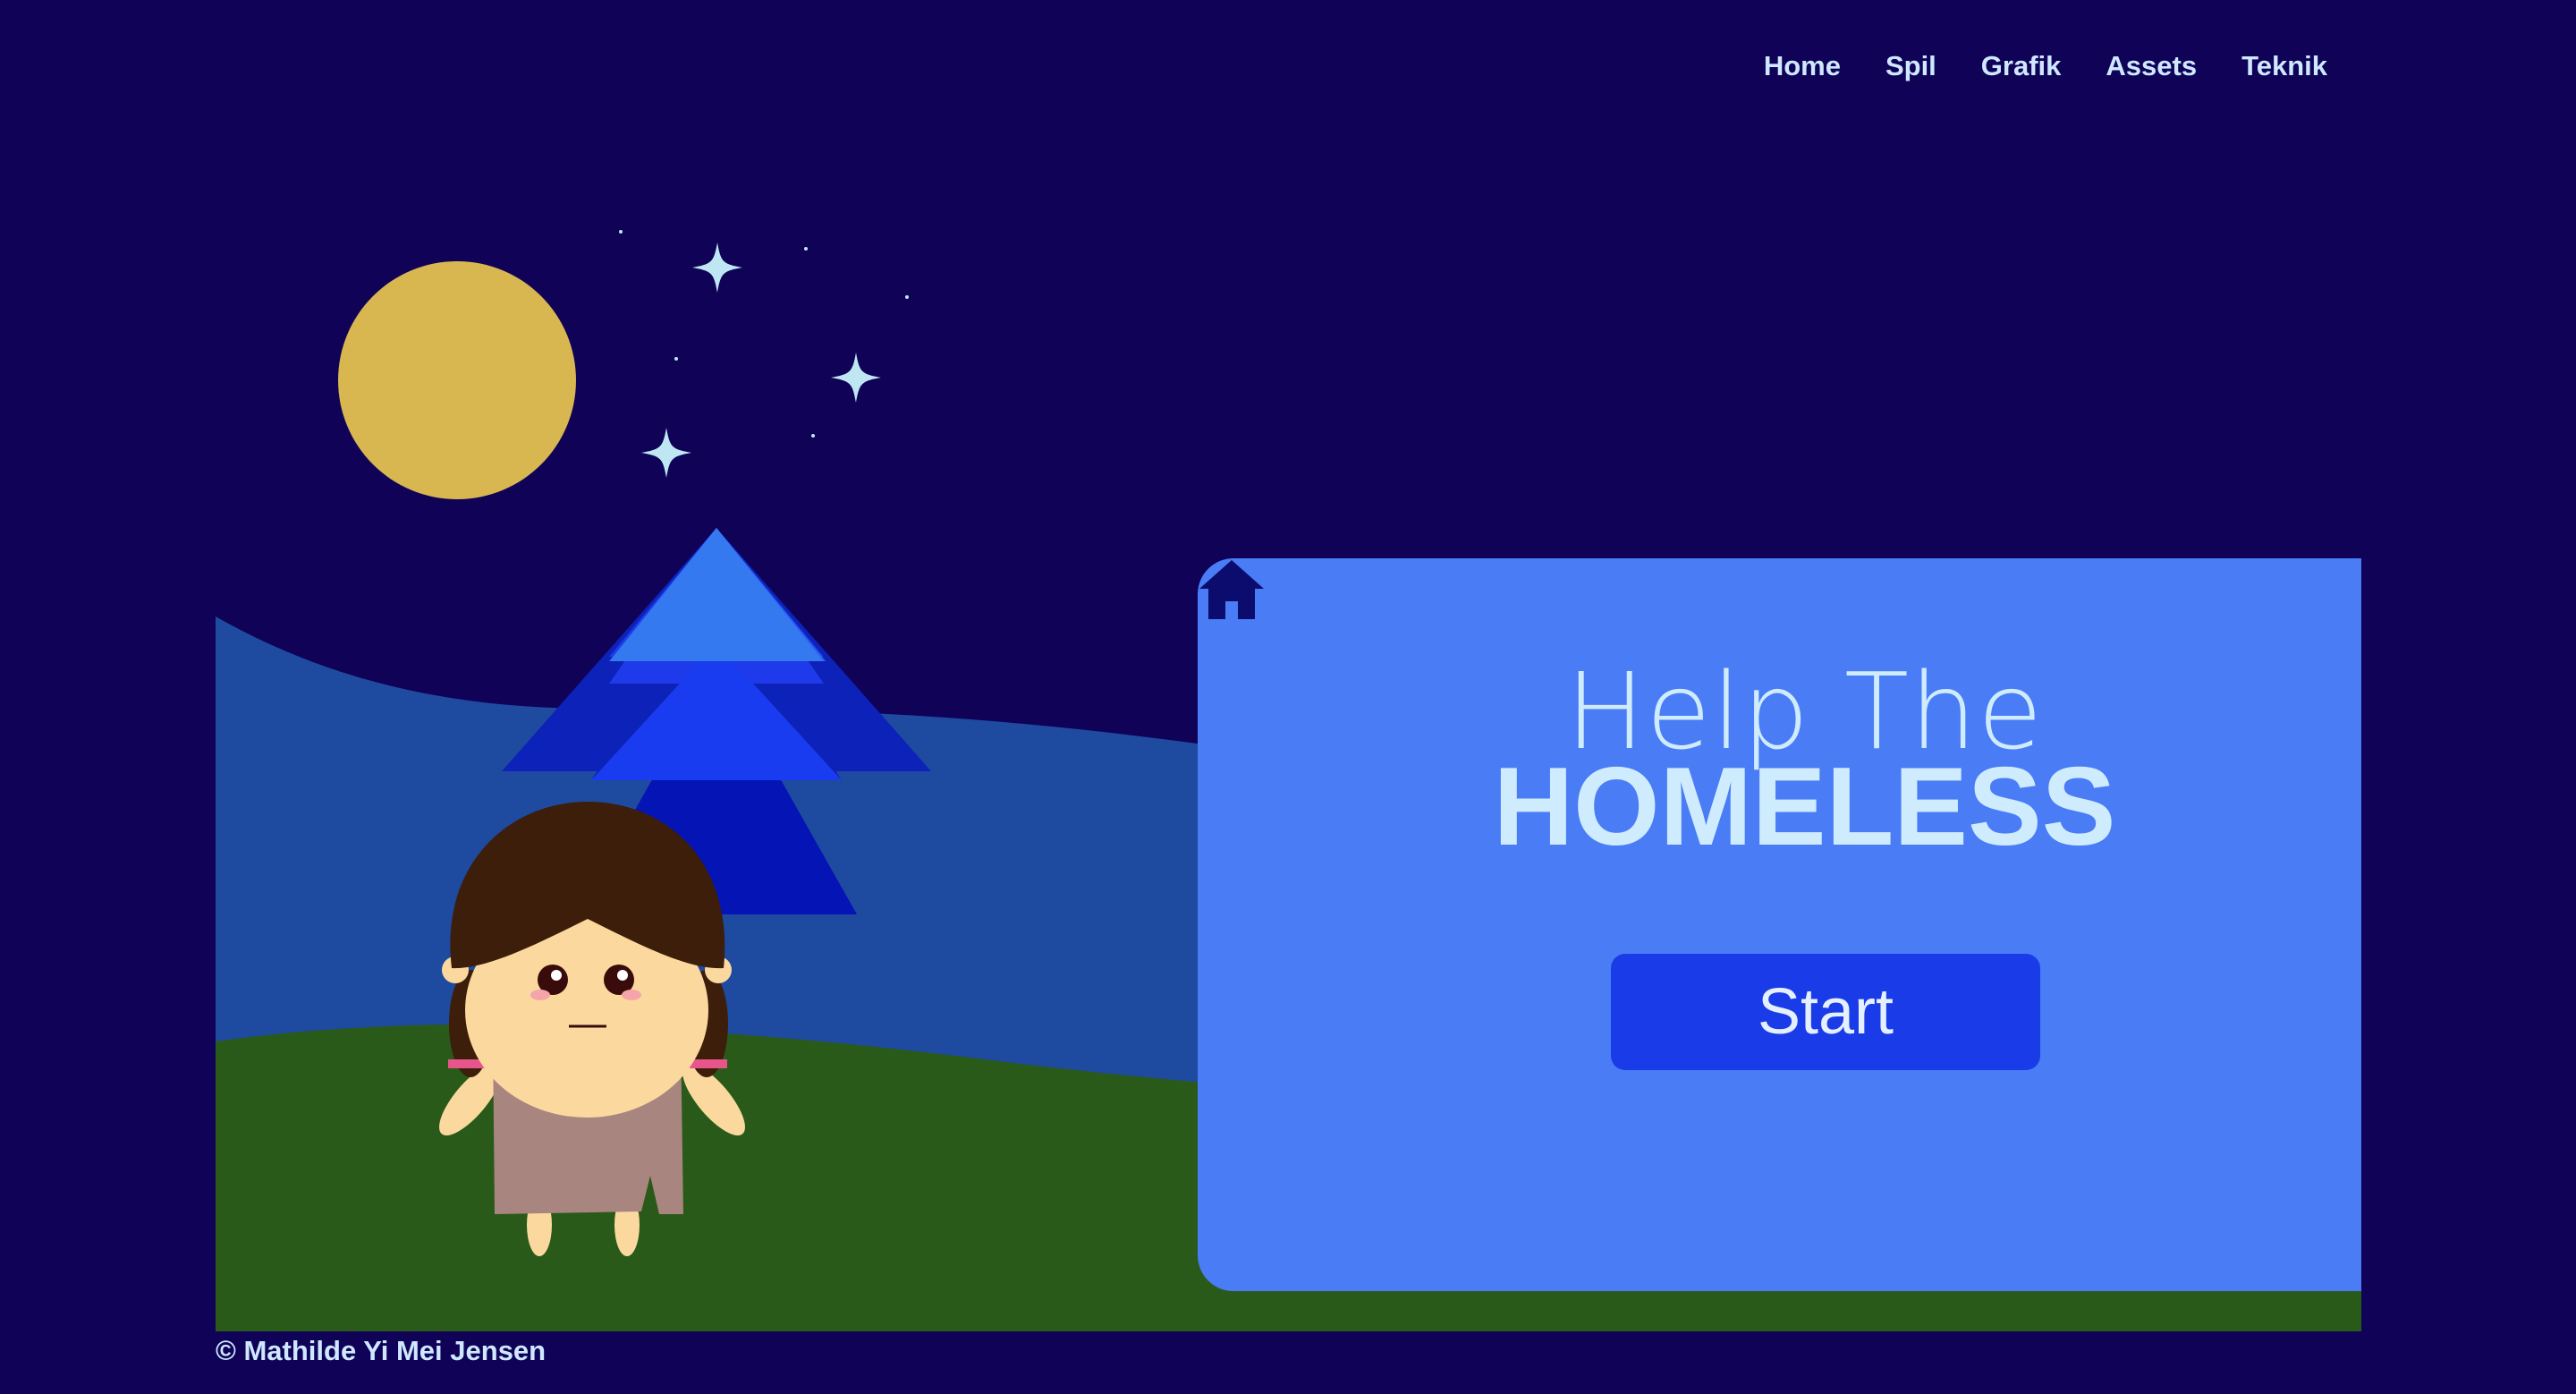 The image size is (2576, 1394). I want to click on moon-illustration, so click(457, 380).